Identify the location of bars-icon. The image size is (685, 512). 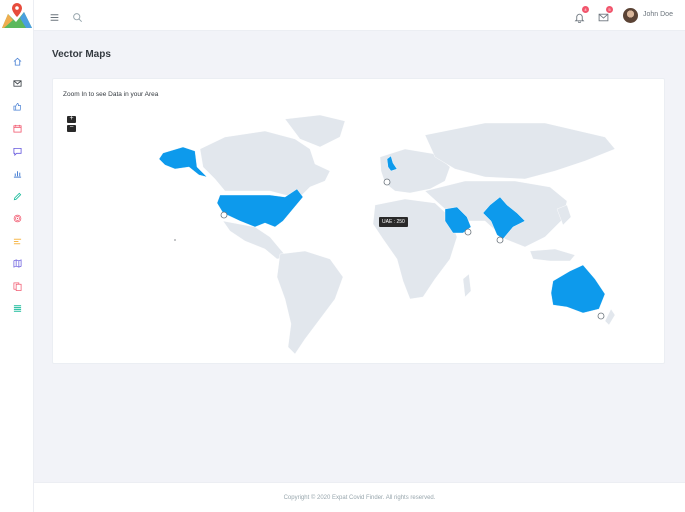
(17, 241).